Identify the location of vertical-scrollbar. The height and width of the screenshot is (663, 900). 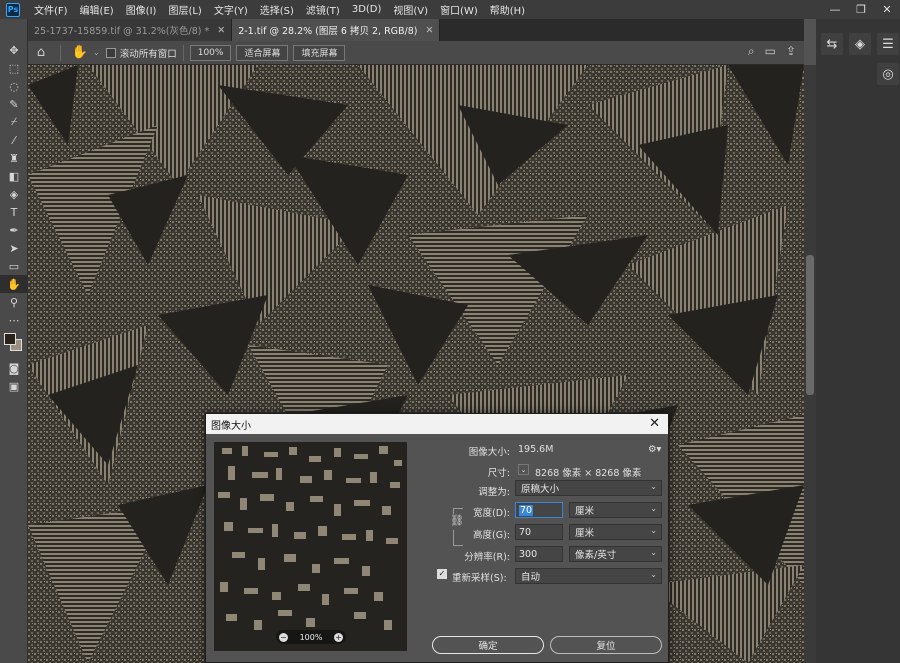
(810, 364).